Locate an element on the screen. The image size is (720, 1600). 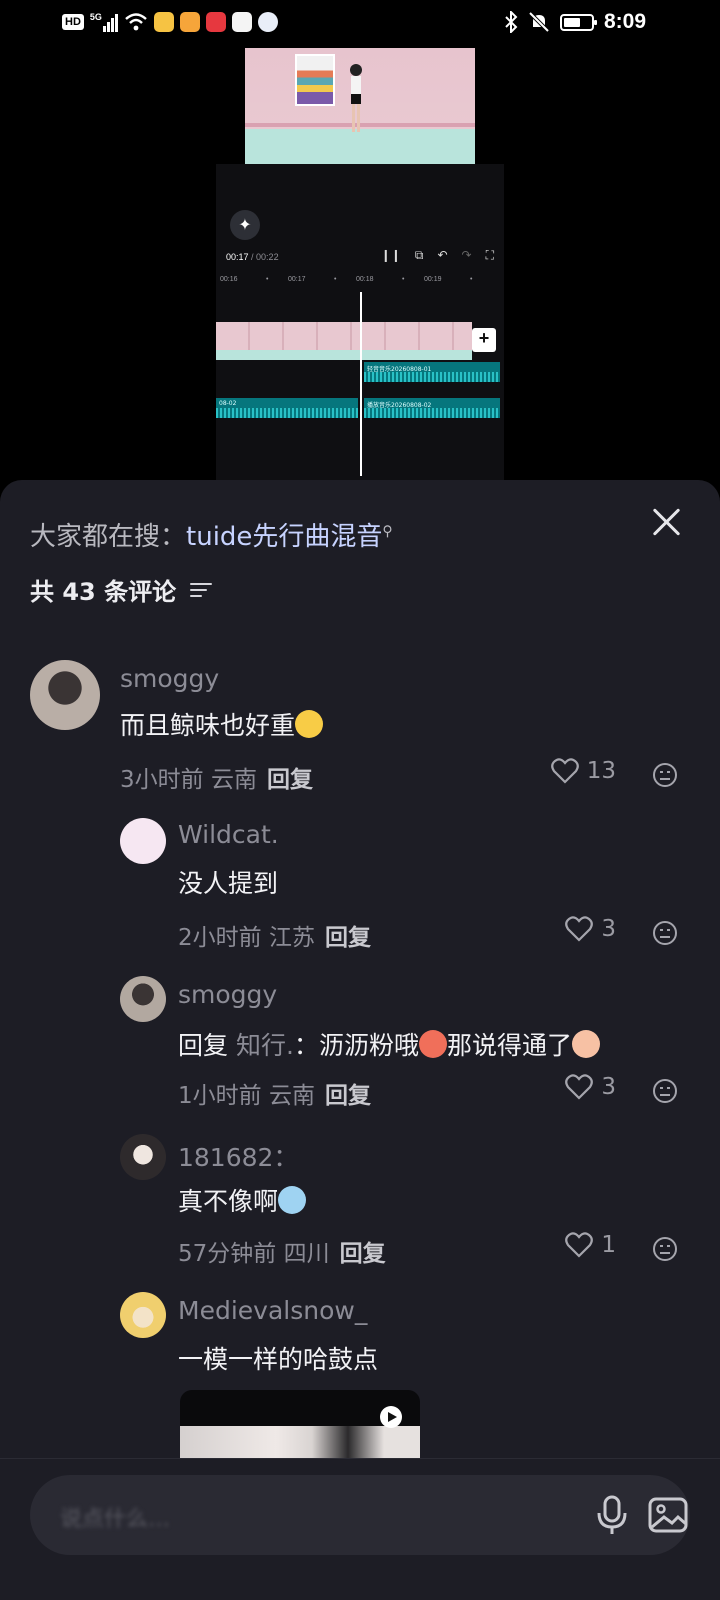
image-icon is located at coordinates (668, 1515).